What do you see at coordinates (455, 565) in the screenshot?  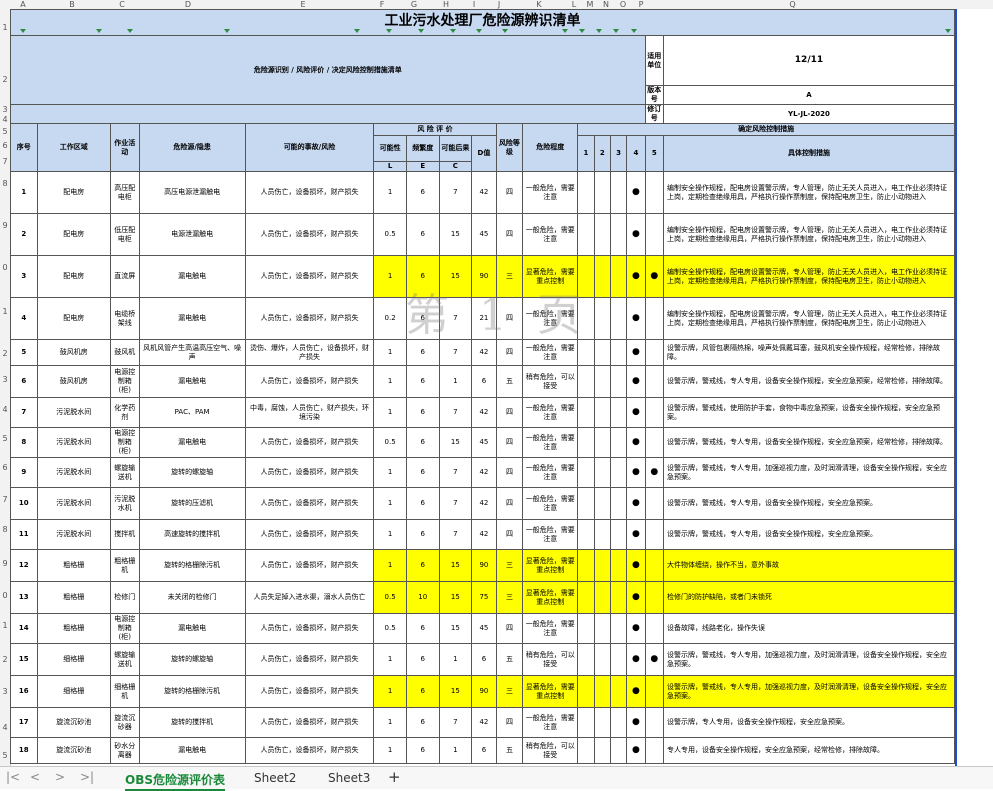 I see `cell-C: 15` at bounding box center [455, 565].